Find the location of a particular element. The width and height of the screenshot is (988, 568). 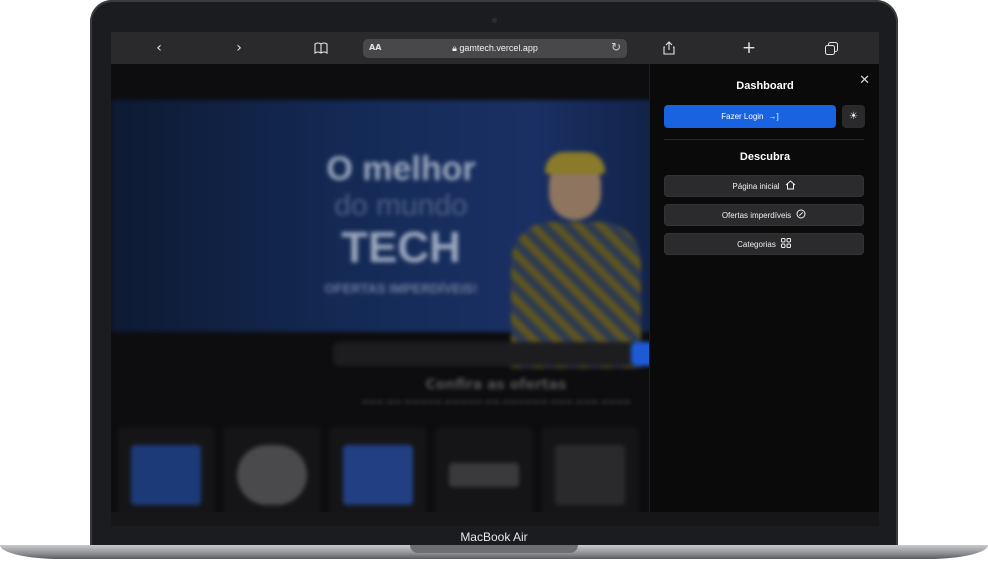

drawer-title: Dashboard is located at coordinates (765, 86).